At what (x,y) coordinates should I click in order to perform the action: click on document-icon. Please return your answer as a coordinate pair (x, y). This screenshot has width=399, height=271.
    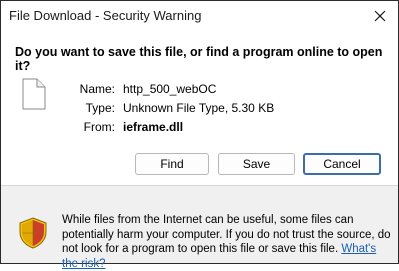
    Looking at the image, I should click on (34, 94).